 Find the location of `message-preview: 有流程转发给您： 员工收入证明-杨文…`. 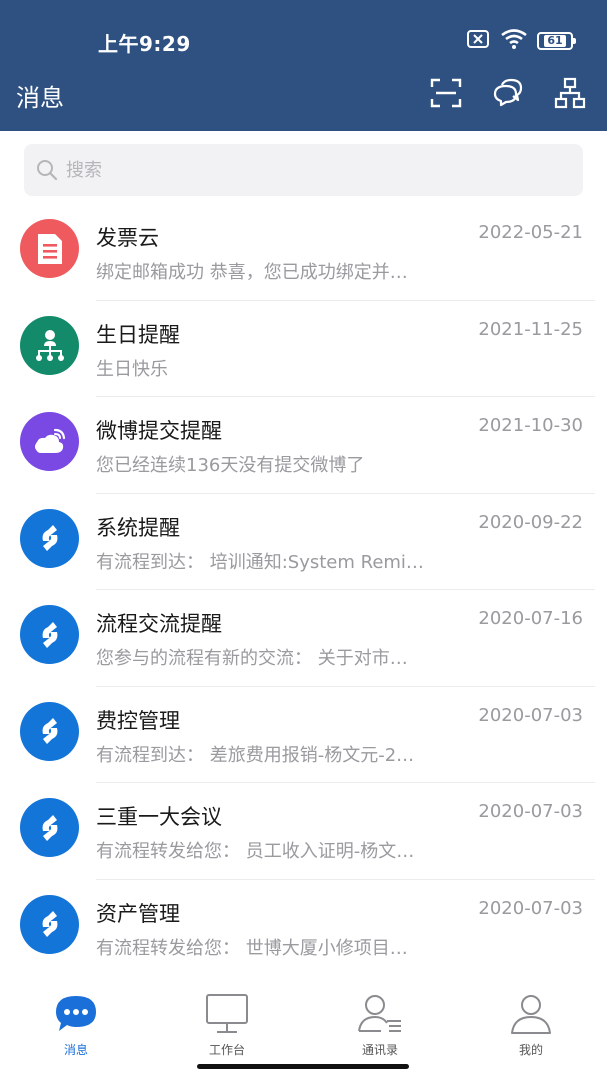

message-preview: 有流程转发给您： 员工收入证明-杨文… is located at coordinates (255, 851).